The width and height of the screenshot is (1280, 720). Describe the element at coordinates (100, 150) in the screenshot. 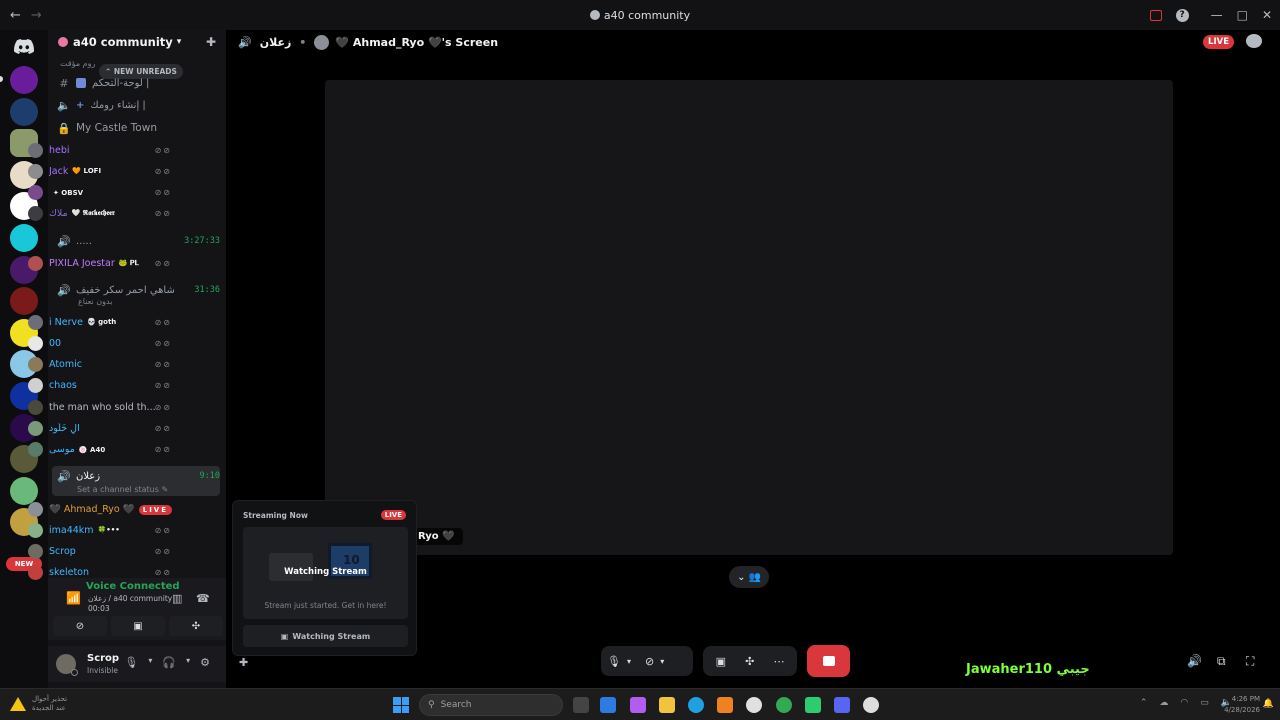

I see `member-row: hebi ⊘⊘` at that location.